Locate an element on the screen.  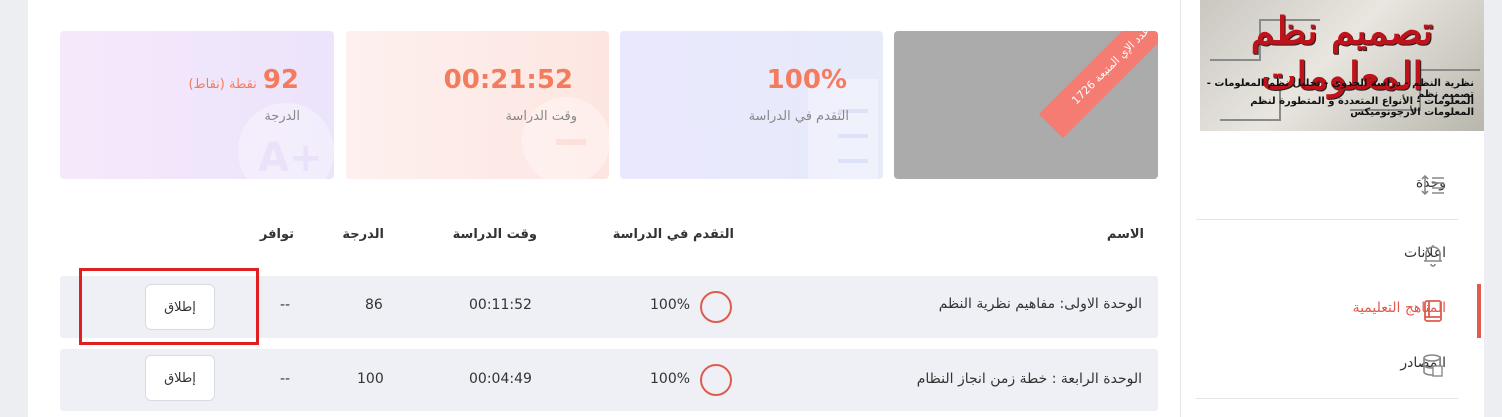
progress-value: 100% is located at coordinates (806, 80).